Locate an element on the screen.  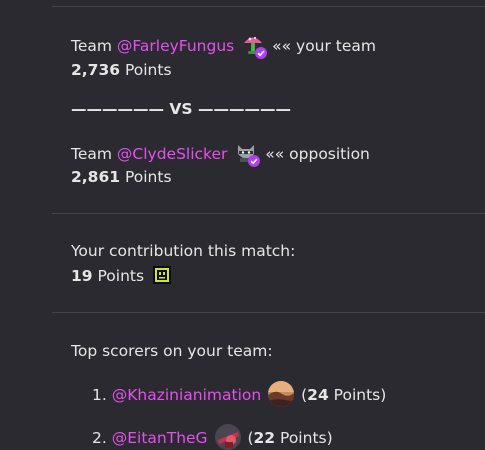
scorer-points-value: 24 is located at coordinates (318, 395).